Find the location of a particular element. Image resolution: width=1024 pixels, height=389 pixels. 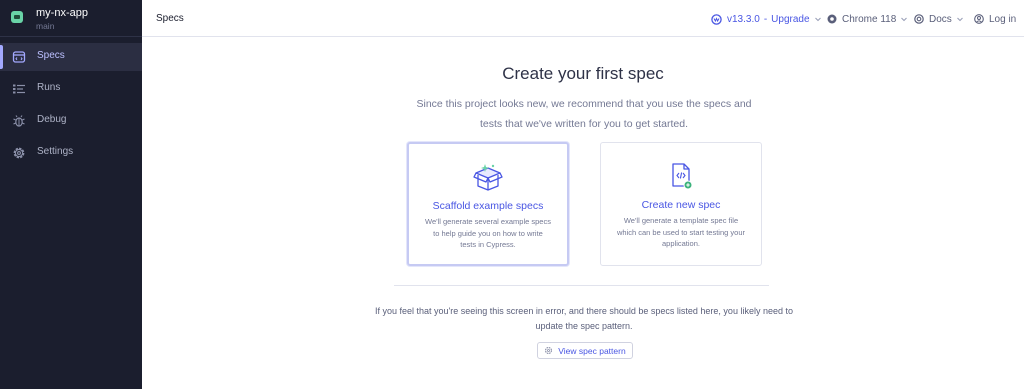

sidebar-item-label: Settings is located at coordinates (55, 151).